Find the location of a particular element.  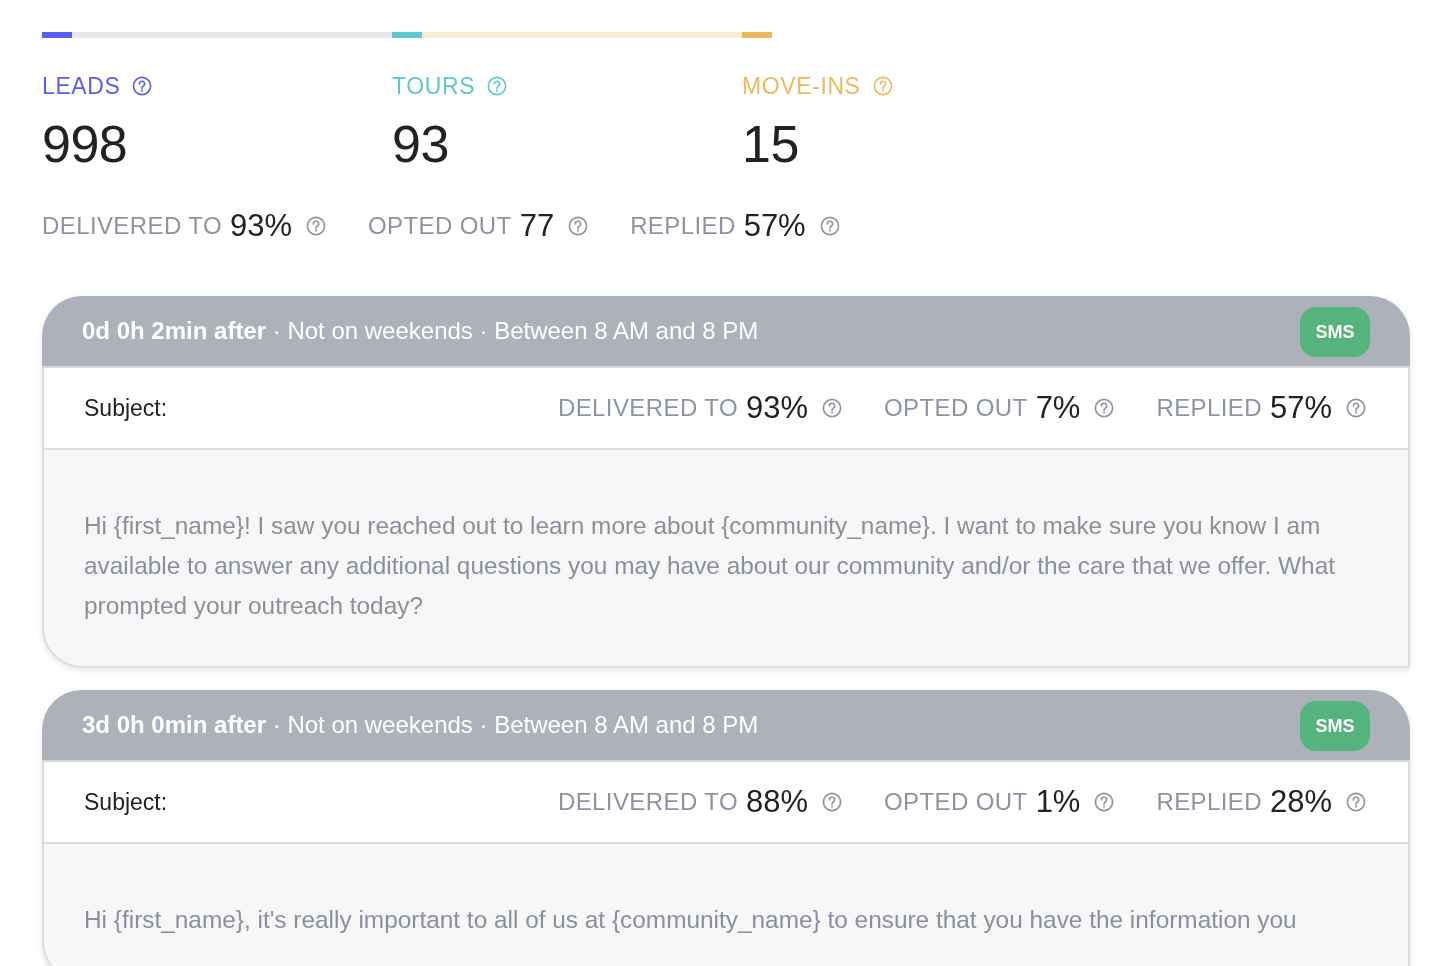

schedule-text: 0d 0h 2min after · Not on weekends · Between 8 AM and 8 PM is located at coordinates (420, 331).